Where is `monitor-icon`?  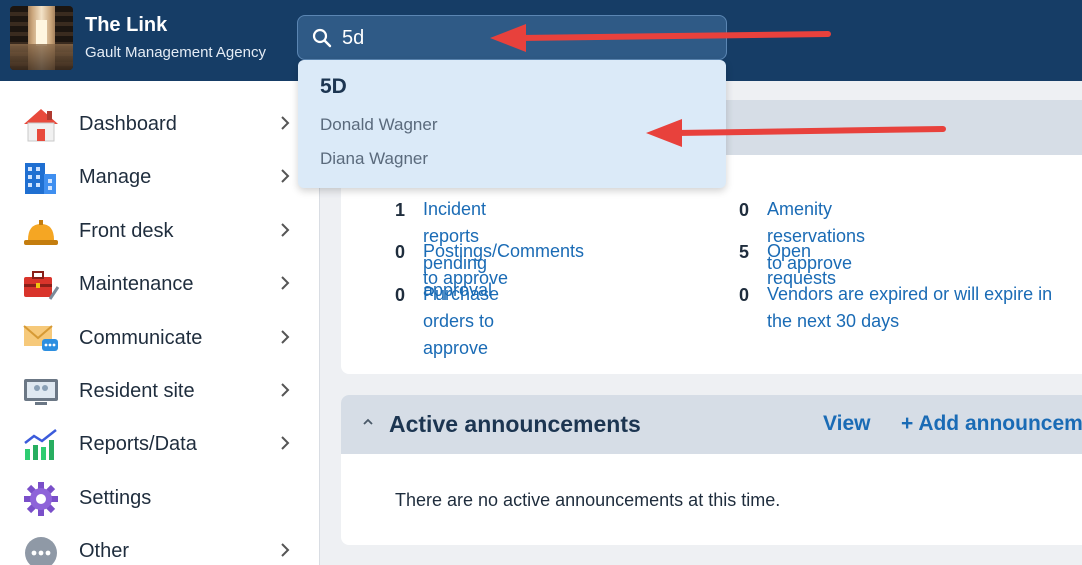 monitor-icon is located at coordinates (41, 392).